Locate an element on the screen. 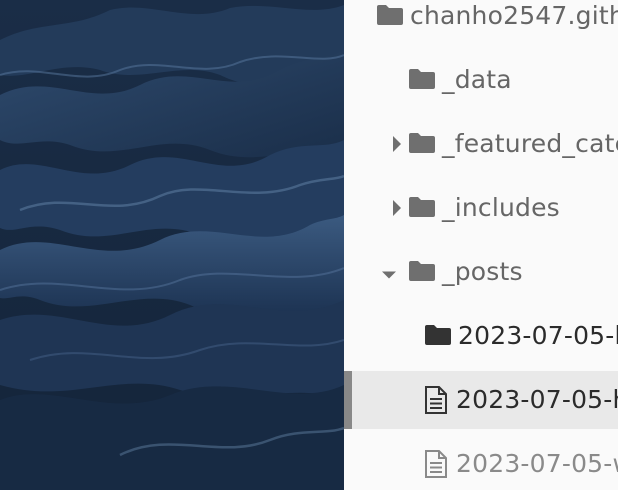 The image size is (618, 490). tree-item-label: _includes is located at coordinates (501, 207).